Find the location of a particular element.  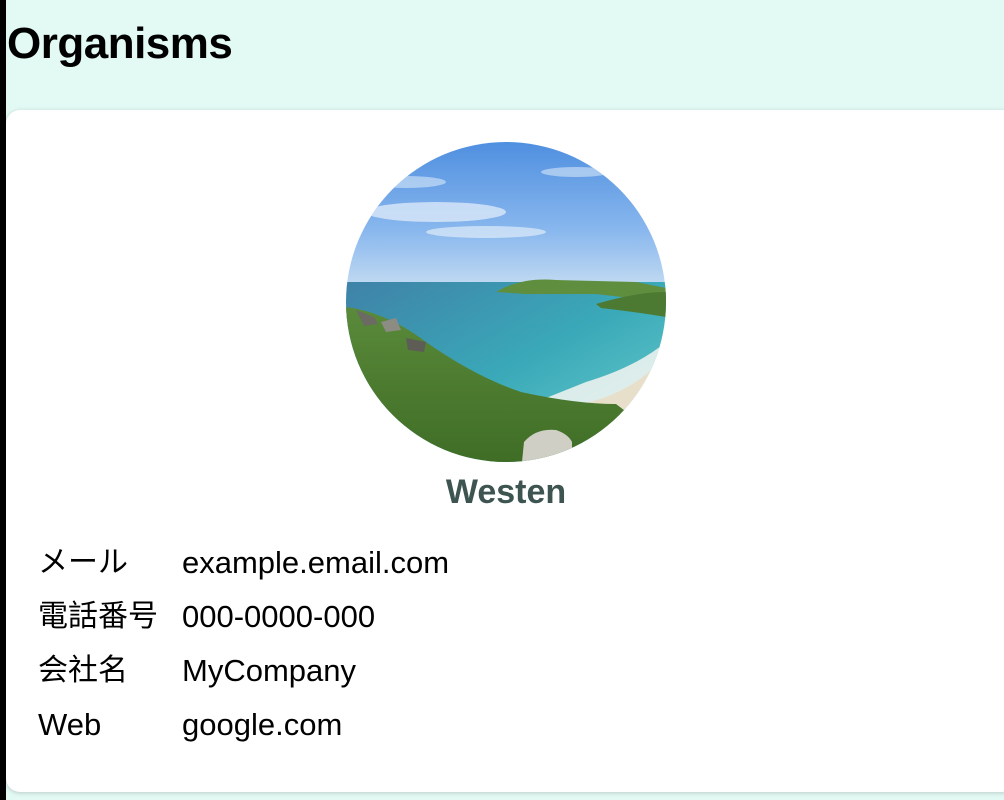

info-row-web: Web google.com is located at coordinates (388, 725).